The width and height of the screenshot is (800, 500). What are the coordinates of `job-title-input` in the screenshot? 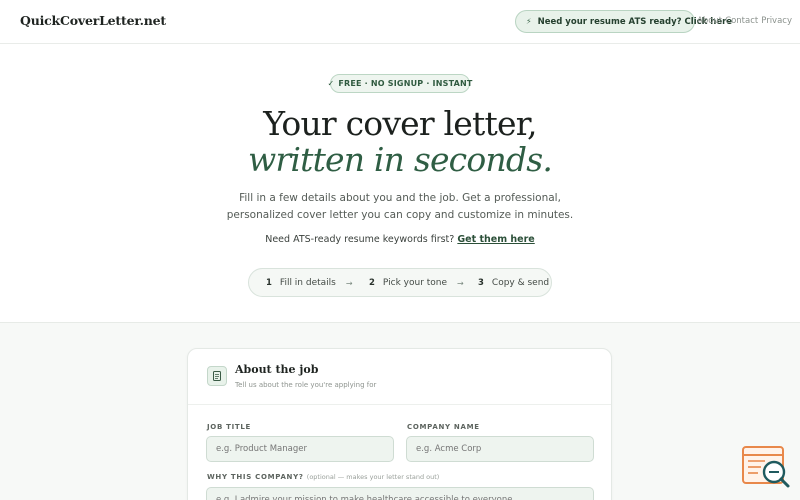 It's located at (300, 449).